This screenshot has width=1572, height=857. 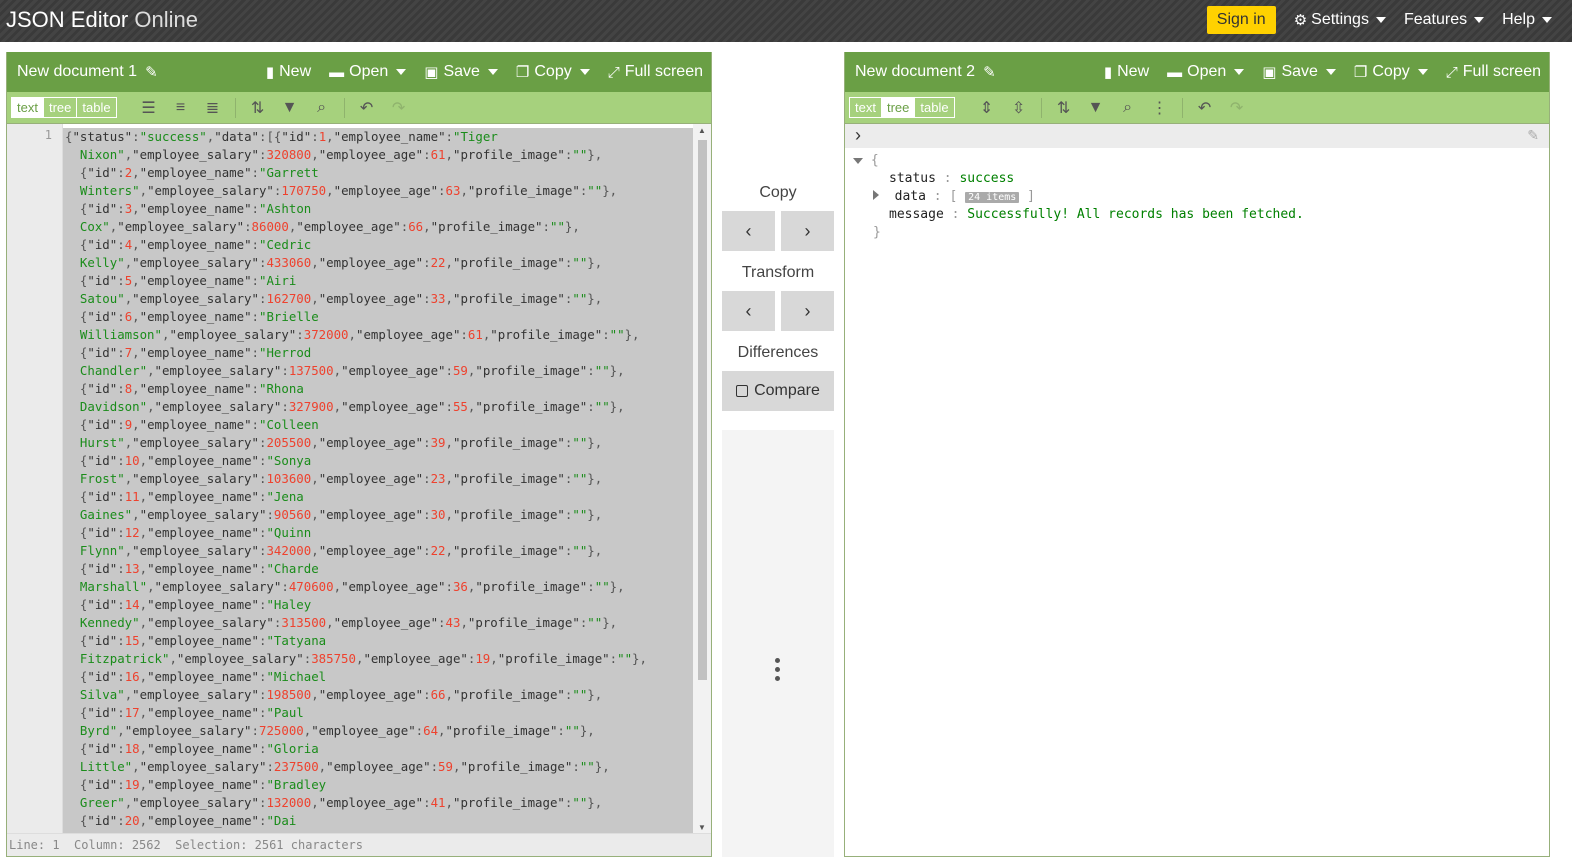 I want to click on app-logo: JSON Editor Online, so click(x=102, y=20).